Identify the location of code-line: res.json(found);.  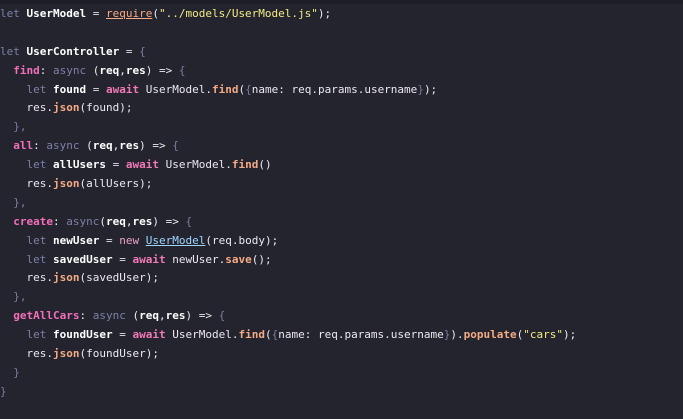
(288, 108).